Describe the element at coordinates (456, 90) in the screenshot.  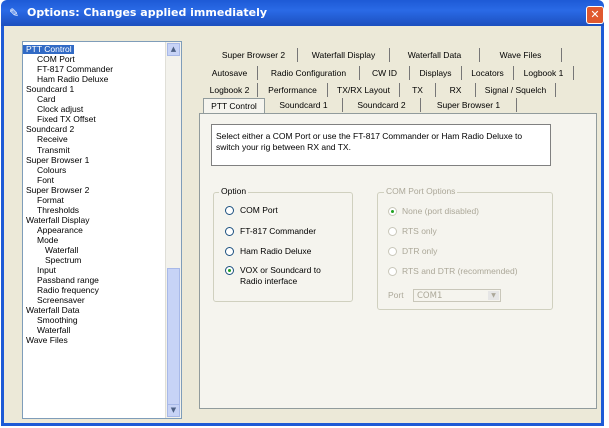
I see `tab-rx: RX` at that location.